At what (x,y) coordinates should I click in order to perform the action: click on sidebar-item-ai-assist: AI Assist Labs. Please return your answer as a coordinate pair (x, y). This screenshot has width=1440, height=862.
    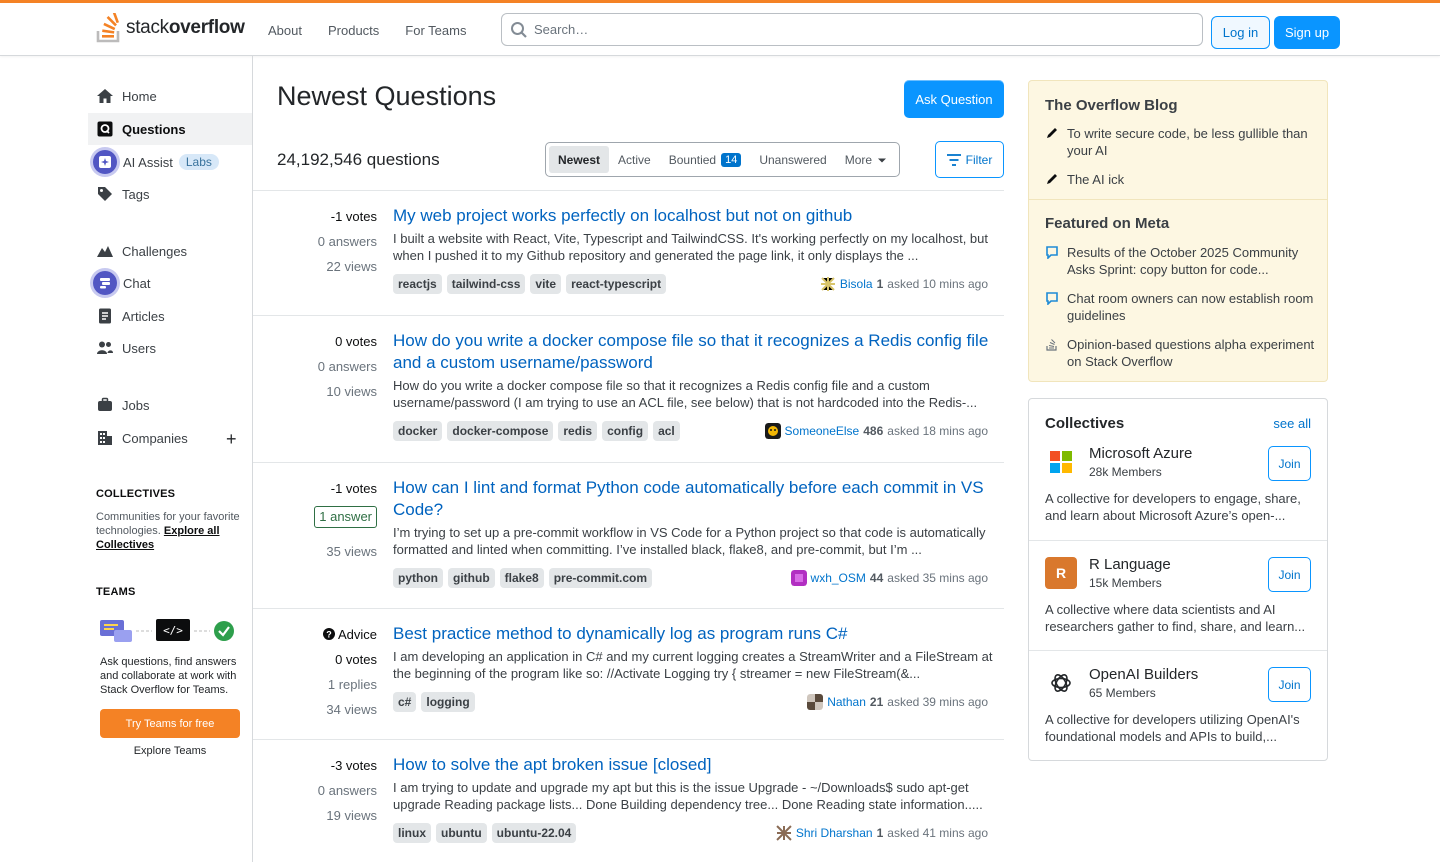
    Looking at the image, I should click on (170, 162).